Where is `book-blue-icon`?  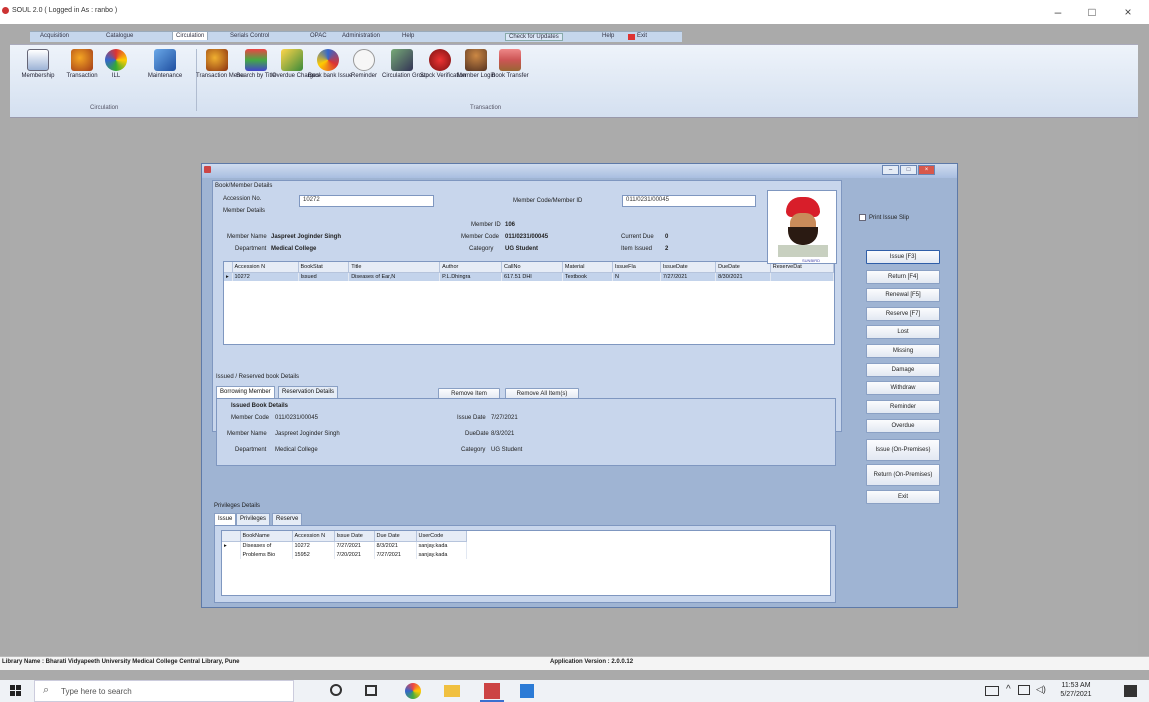 book-blue-icon is located at coordinates (165, 60).